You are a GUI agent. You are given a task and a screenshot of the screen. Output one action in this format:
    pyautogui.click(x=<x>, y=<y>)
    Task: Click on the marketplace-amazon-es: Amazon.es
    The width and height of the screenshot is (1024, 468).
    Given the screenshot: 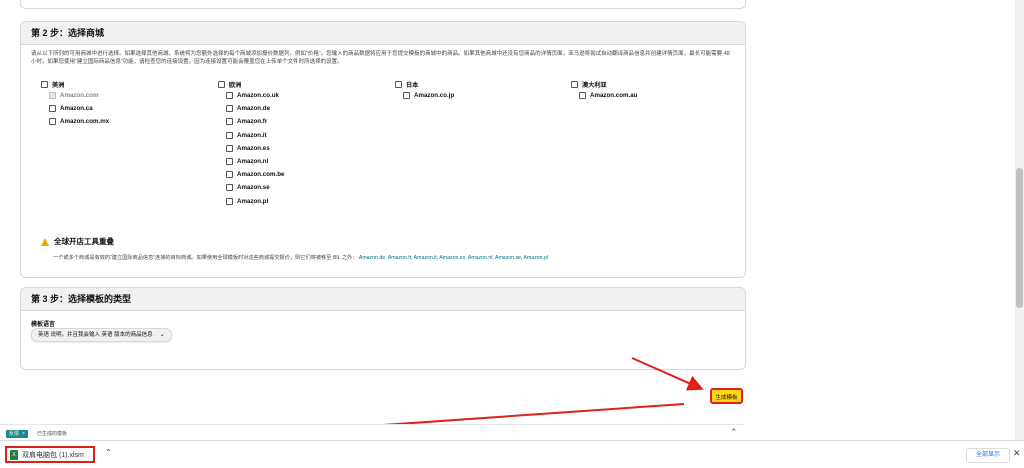 What is the action you would take?
    pyautogui.click(x=255, y=148)
    